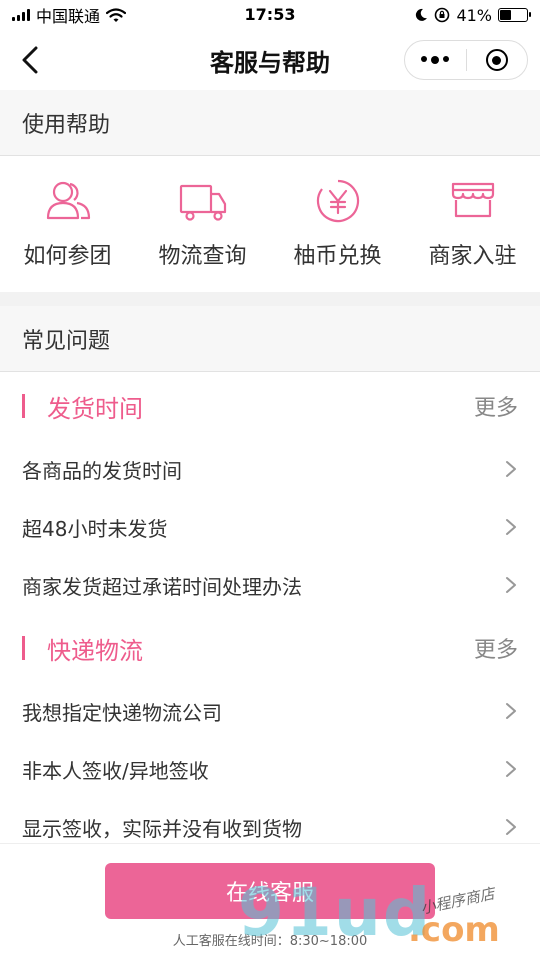  I want to click on question-item: 各商品的发货时间, so click(270, 469).